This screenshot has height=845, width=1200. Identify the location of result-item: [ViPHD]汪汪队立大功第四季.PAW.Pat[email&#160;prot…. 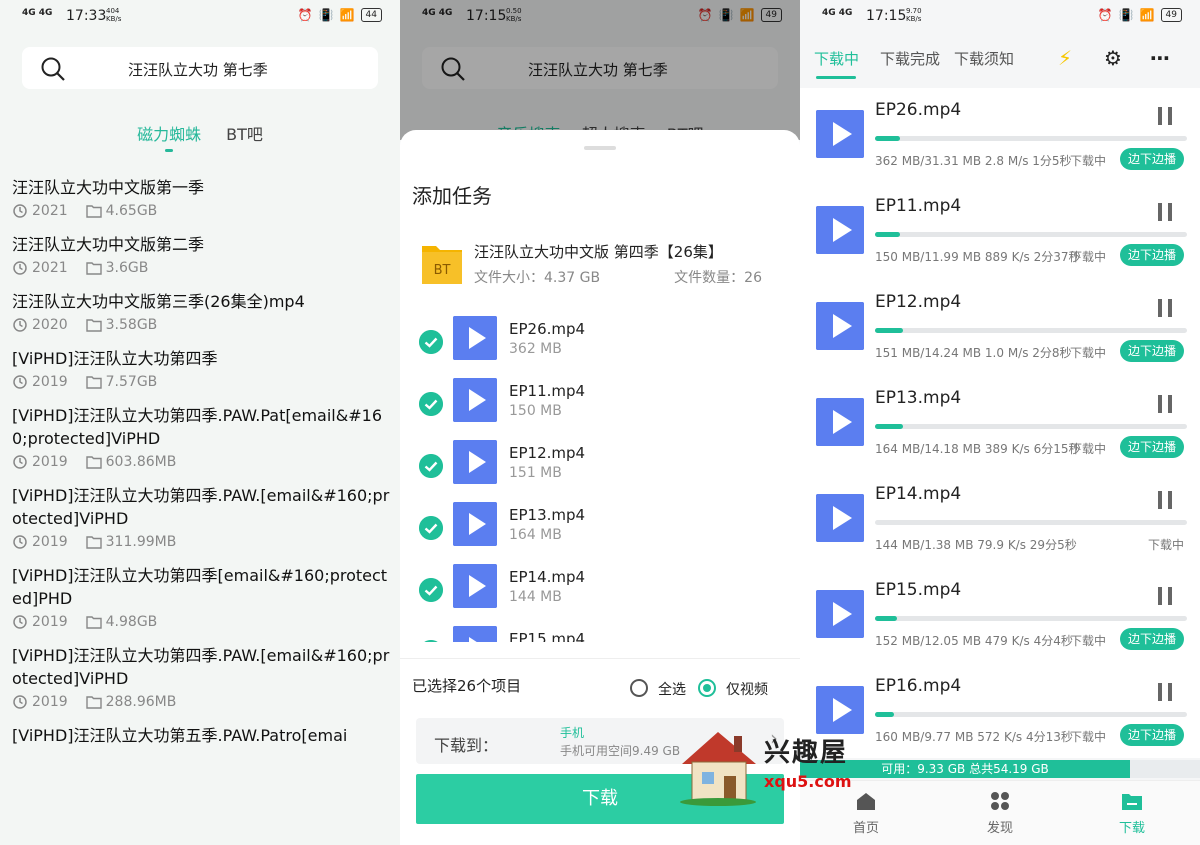
(201, 437).